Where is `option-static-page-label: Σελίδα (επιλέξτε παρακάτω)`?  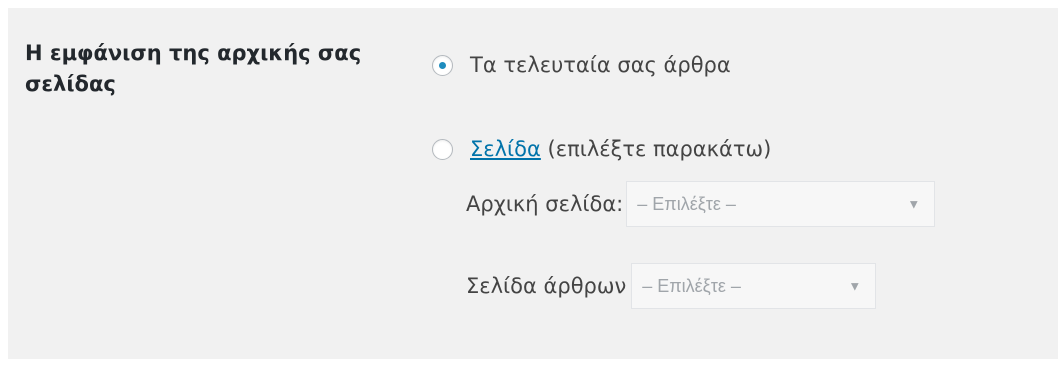
option-static-page-label: Σελίδα (επιλέξτε παρακάτω) is located at coordinates (620, 149).